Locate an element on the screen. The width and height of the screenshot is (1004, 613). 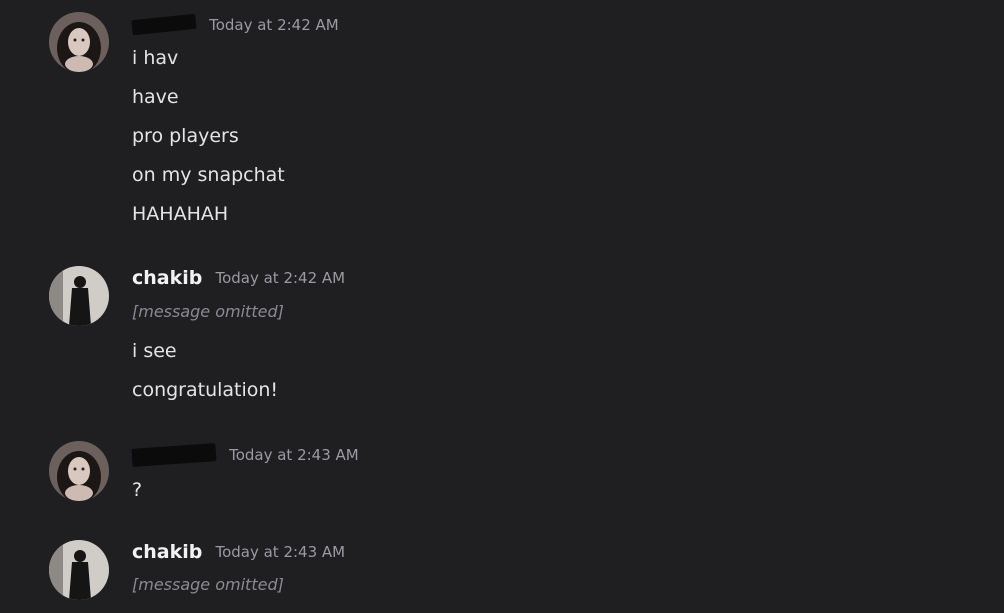
message-text: i see is located at coordinates (154, 351).